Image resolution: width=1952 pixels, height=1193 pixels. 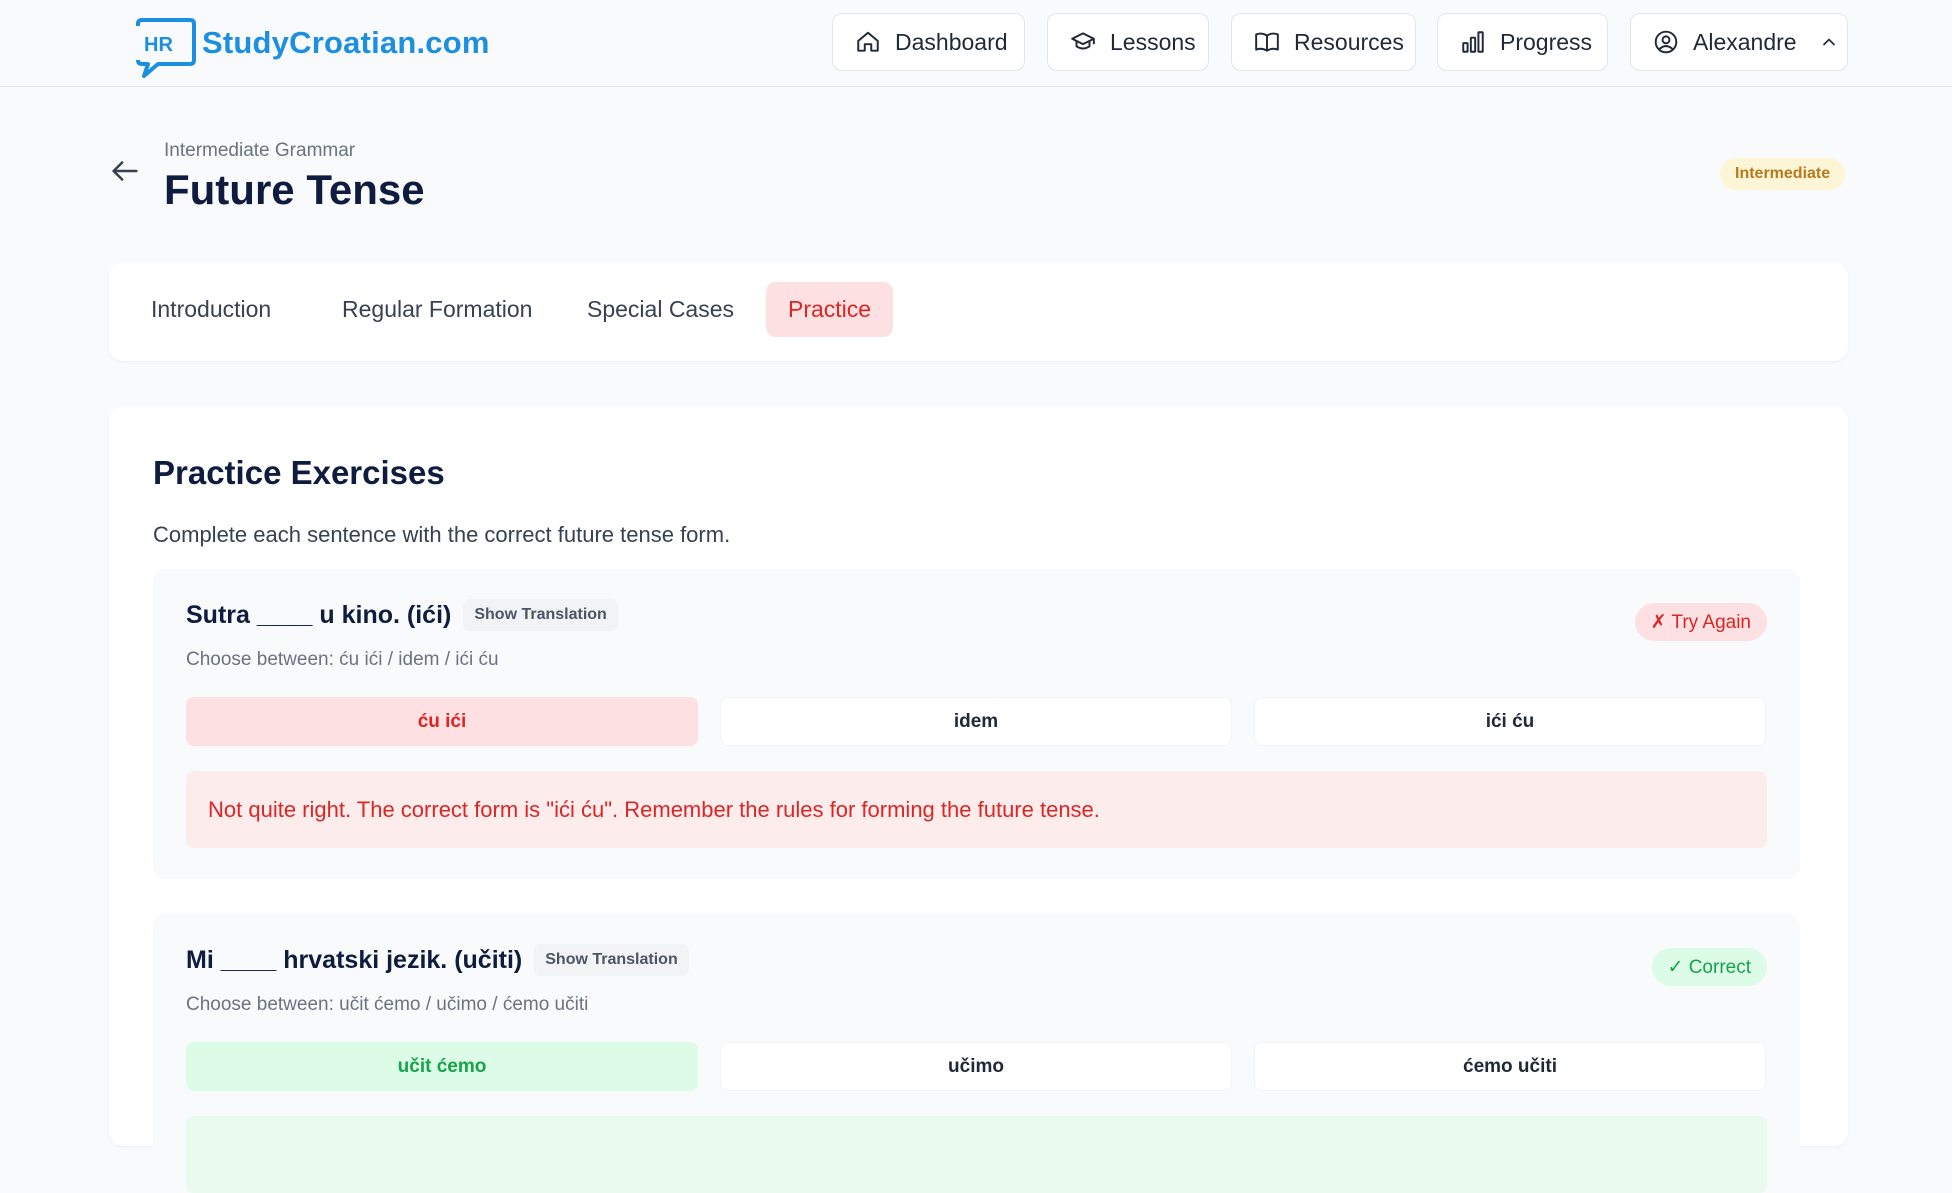 I want to click on answer-option: idem, so click(x=976, y=721).